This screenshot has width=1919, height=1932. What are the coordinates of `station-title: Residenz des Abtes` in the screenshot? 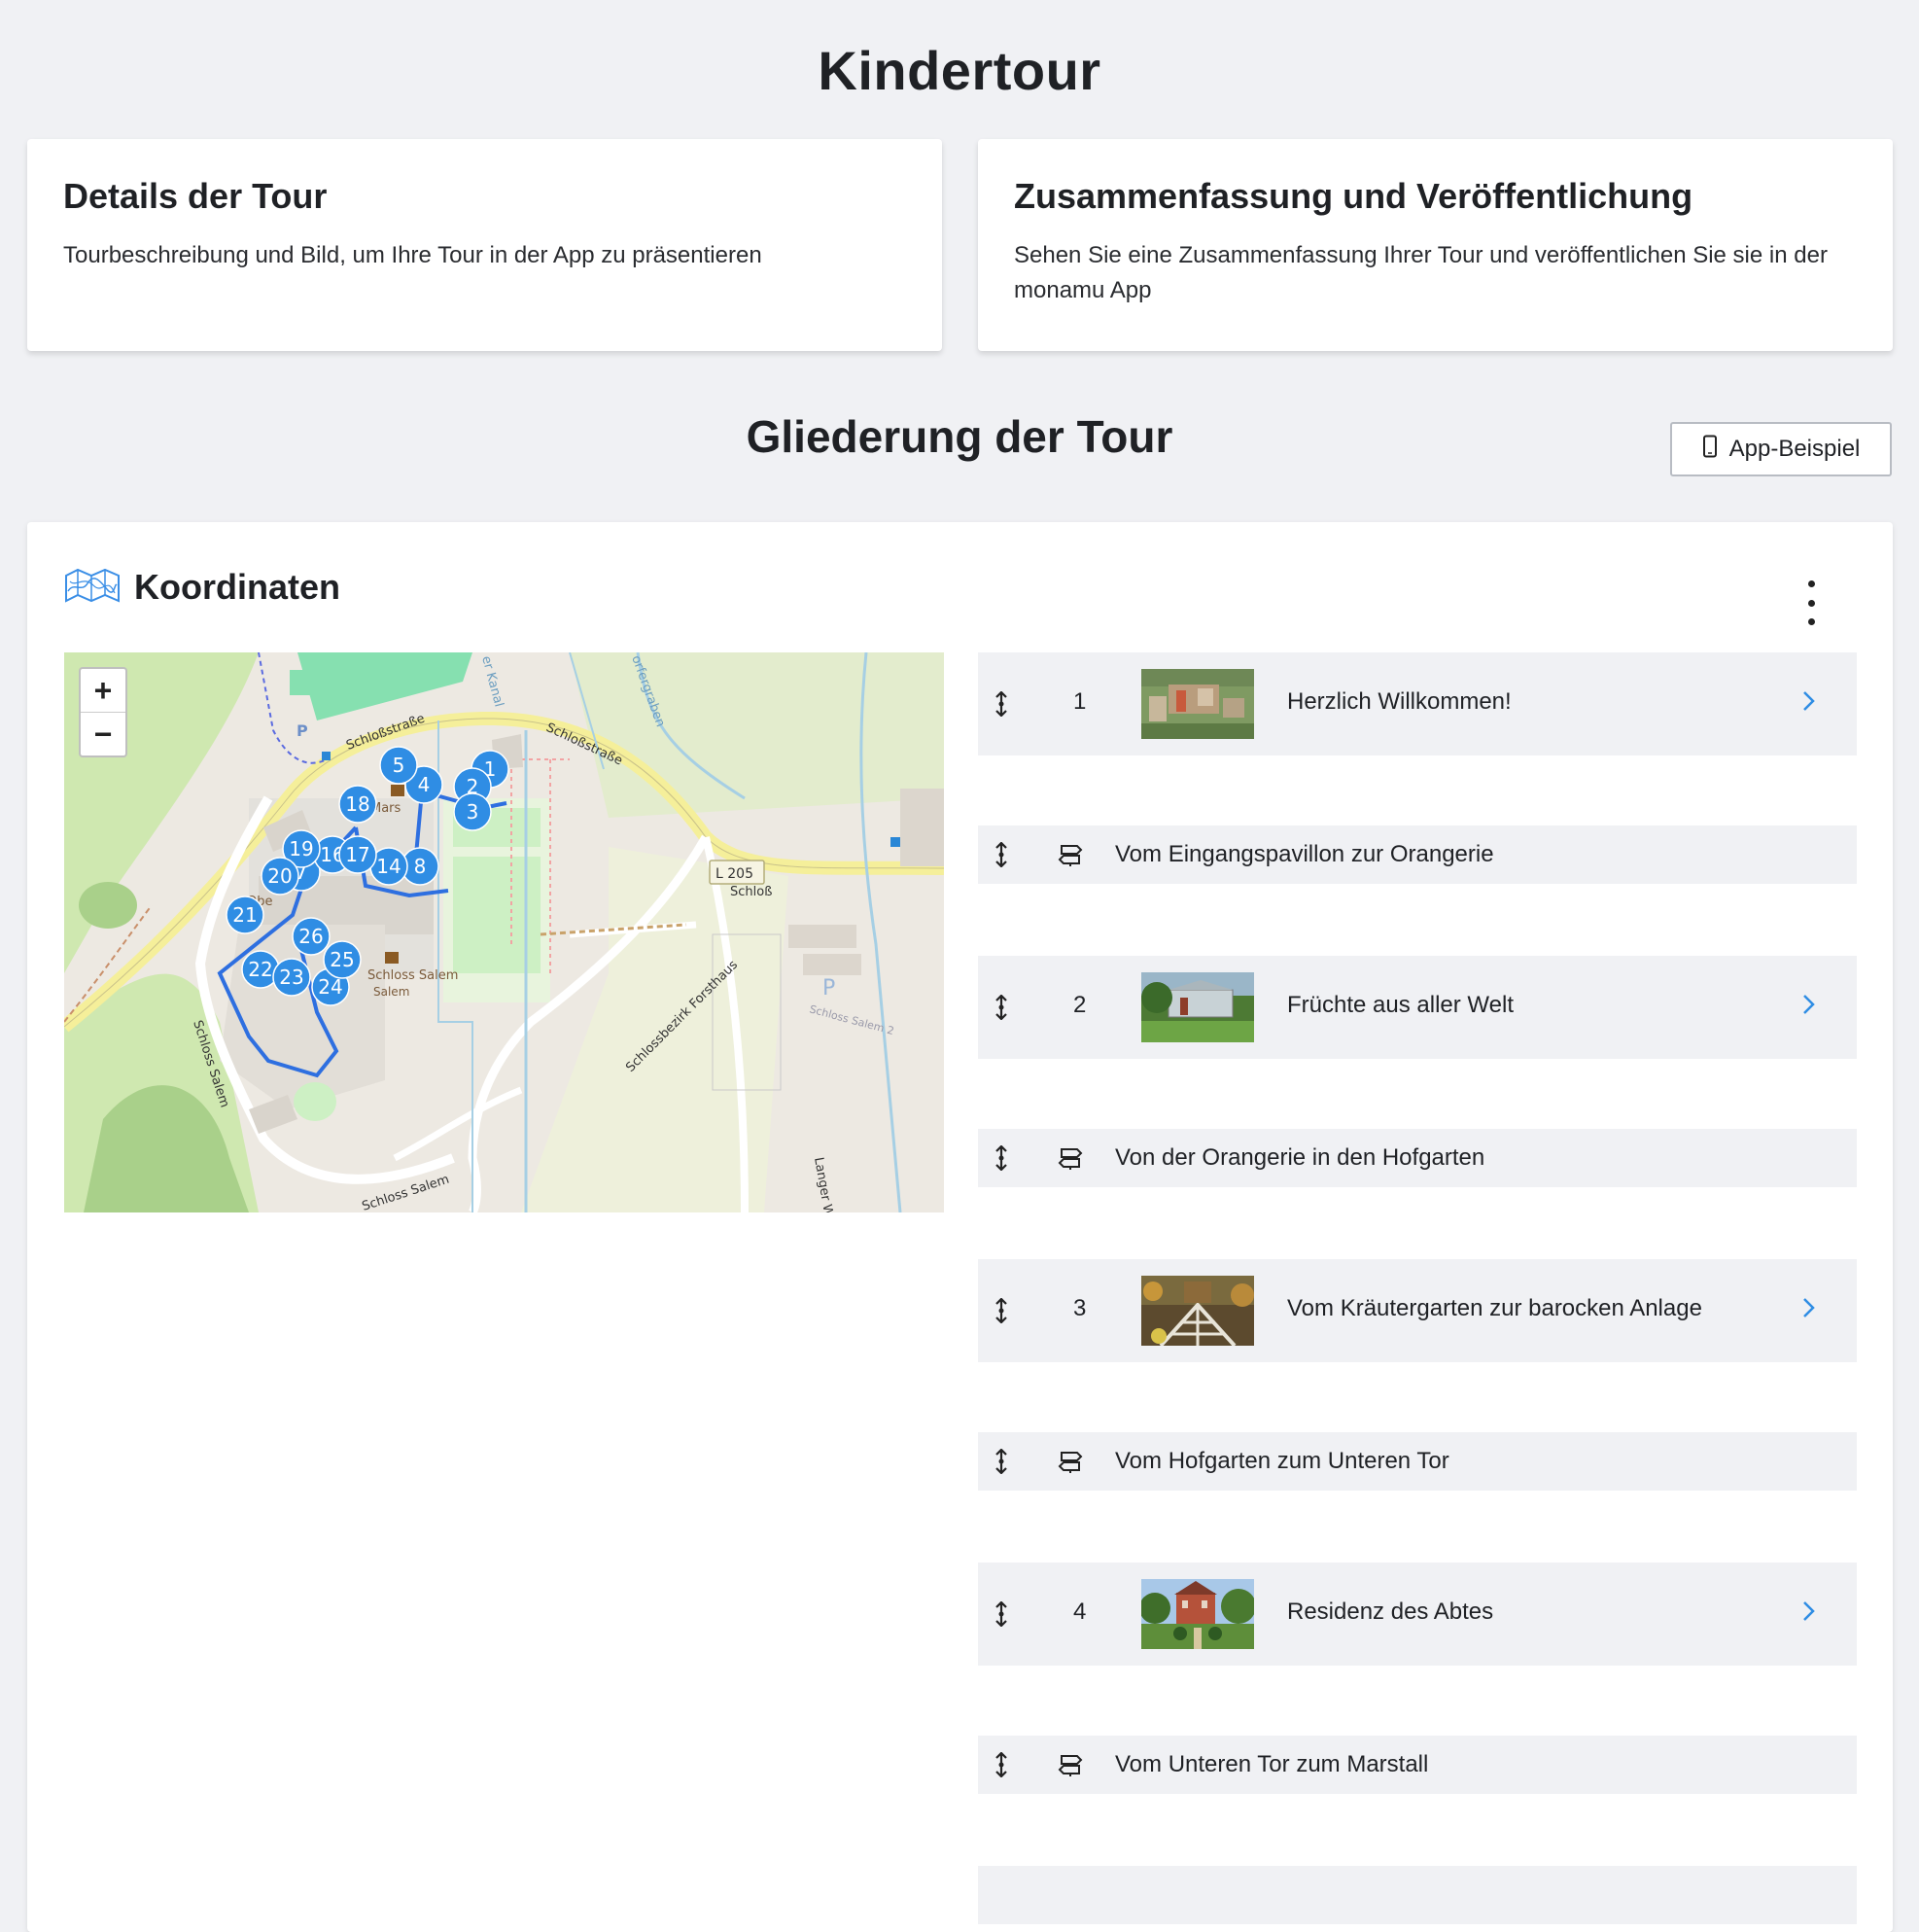 It's located at (1391, 1612).